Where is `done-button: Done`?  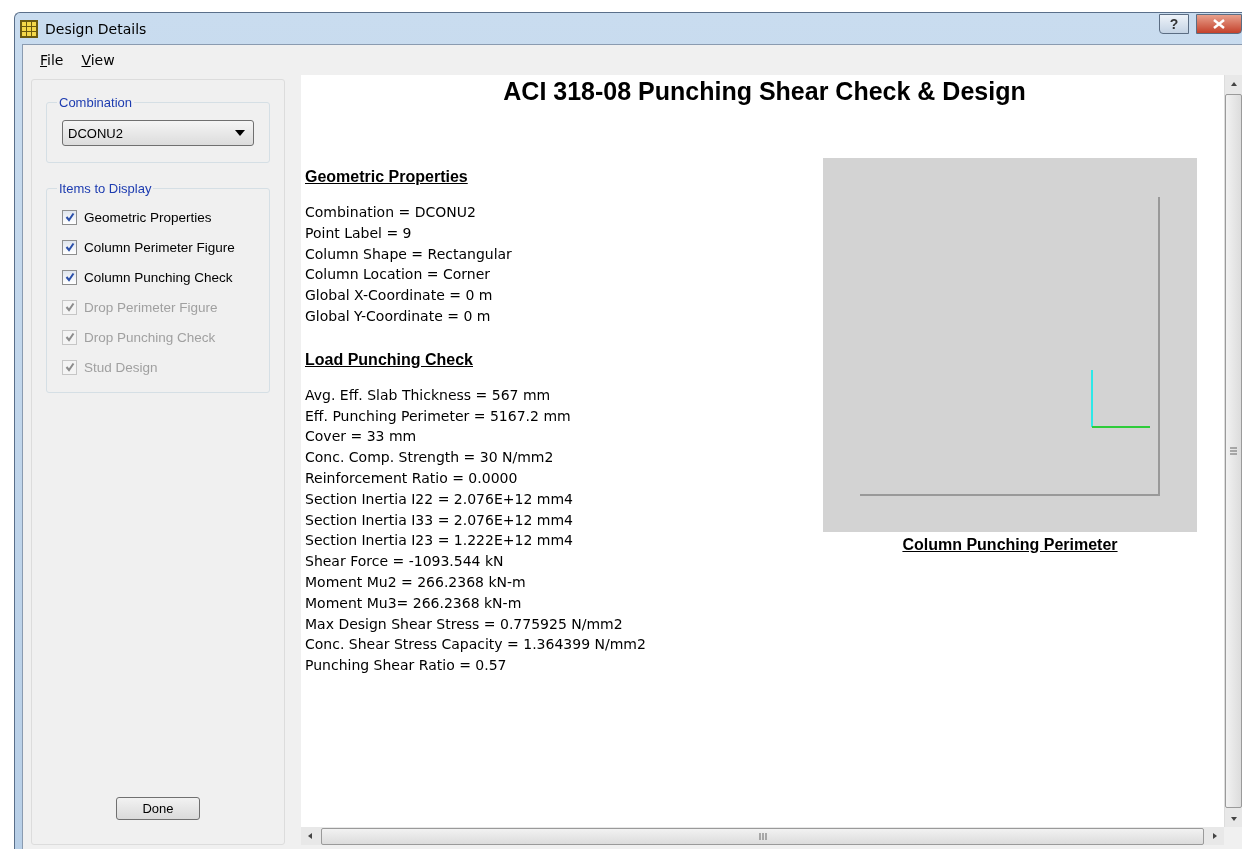
done-button: Done is located at coordinates (158, 808).